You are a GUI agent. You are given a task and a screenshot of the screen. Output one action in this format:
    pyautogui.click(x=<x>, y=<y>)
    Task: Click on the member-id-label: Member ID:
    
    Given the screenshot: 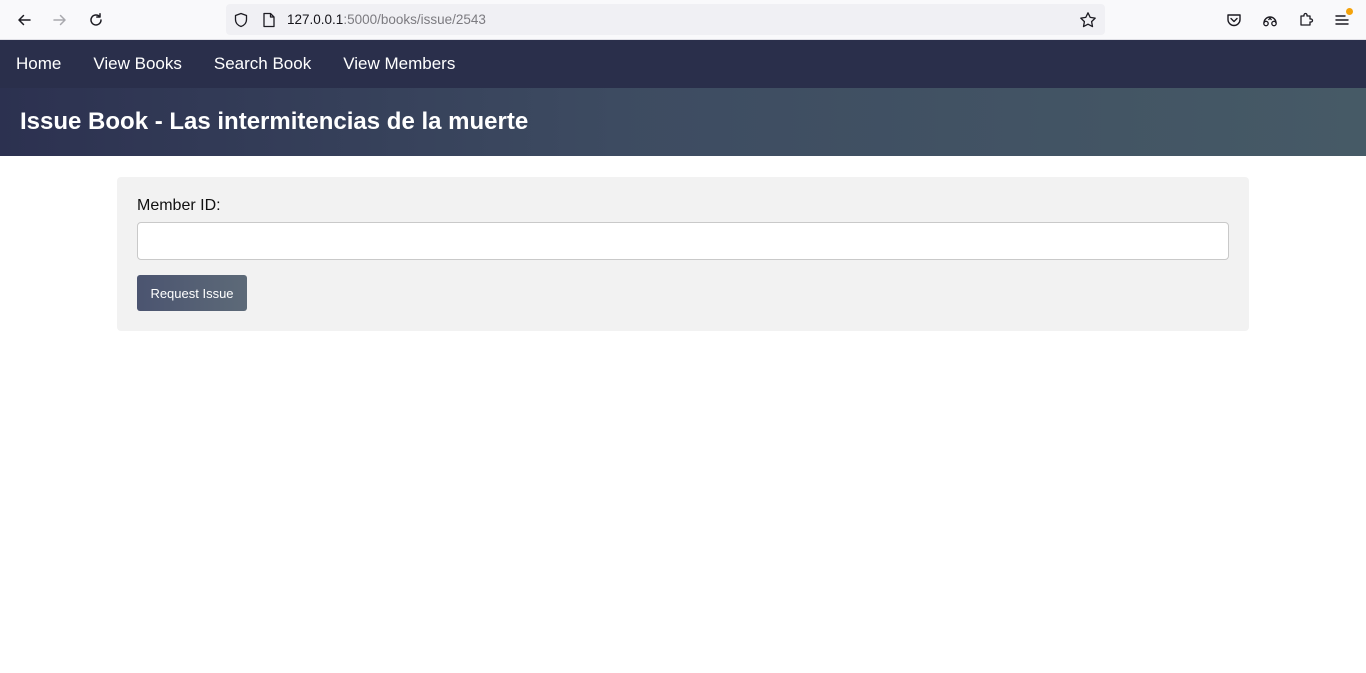 What is the action you would take?
    pyautogui.click(x=179, y=205)
    